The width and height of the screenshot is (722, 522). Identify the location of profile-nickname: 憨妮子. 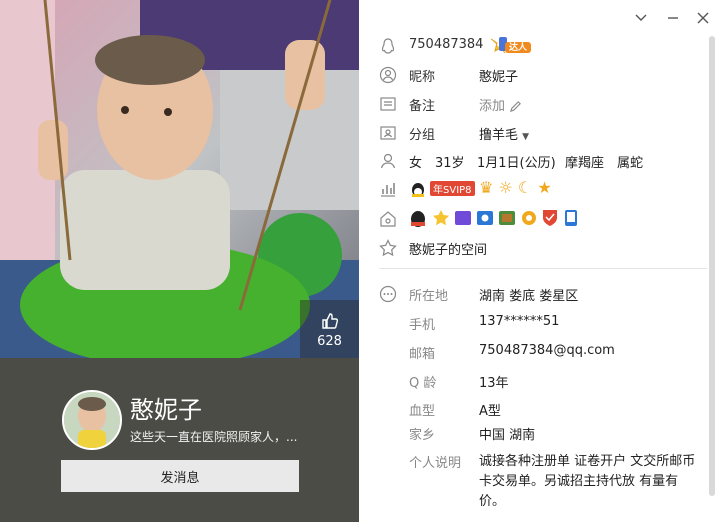
(166, 410).